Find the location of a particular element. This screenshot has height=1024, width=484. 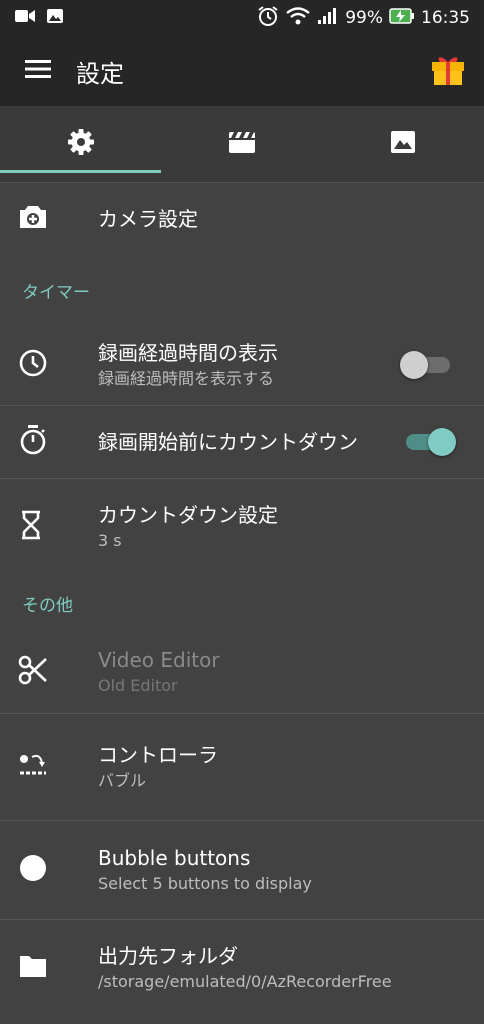

hourglass-icon is located at coordinates (31, 527).